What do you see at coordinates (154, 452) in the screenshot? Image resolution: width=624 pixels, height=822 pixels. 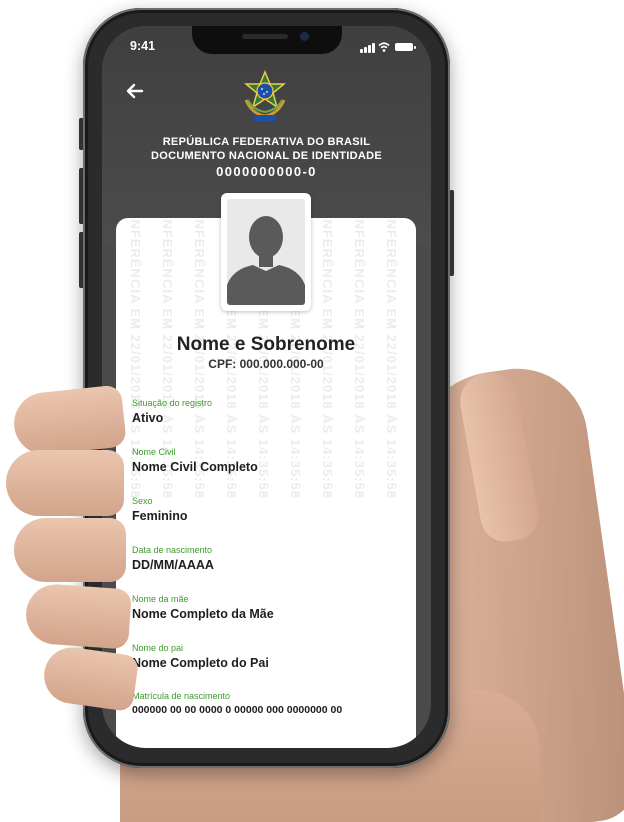 I see `field-label: Nome Civil` at bounding box center [154, 452].